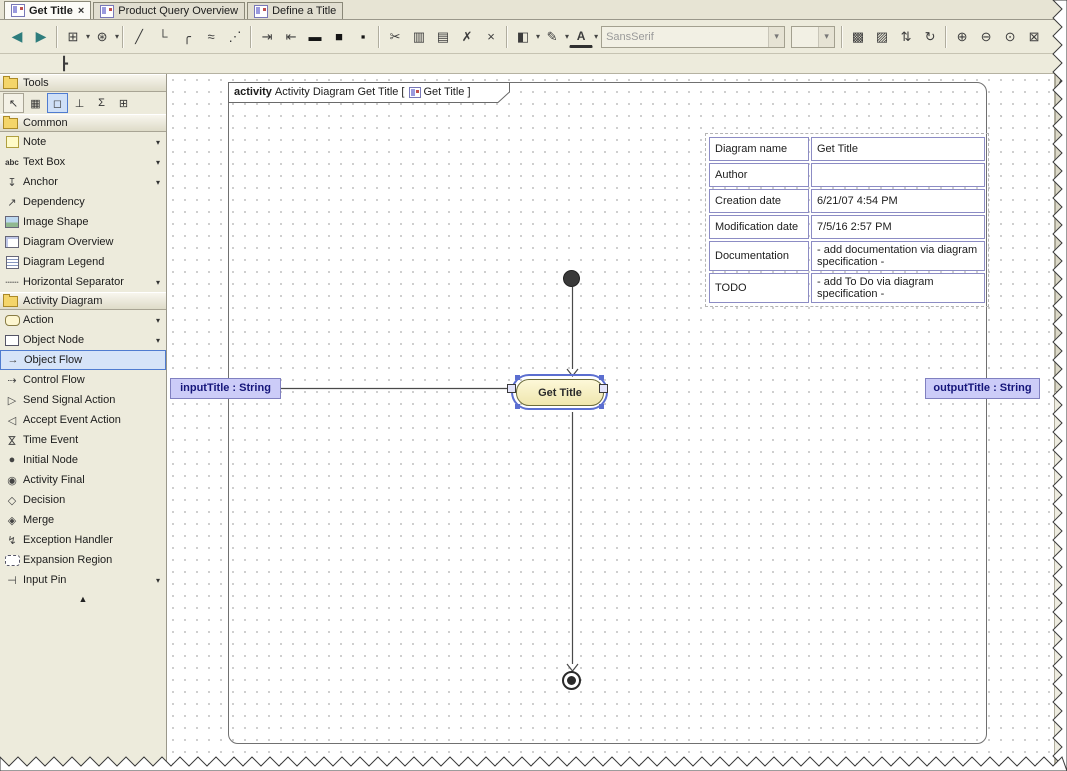 This screenshot has height=771, width=1067. Describe the element at coordinates (83, 560) in the screenshot. I see `palette-item-expansion-region: Expansion Region` at that location.